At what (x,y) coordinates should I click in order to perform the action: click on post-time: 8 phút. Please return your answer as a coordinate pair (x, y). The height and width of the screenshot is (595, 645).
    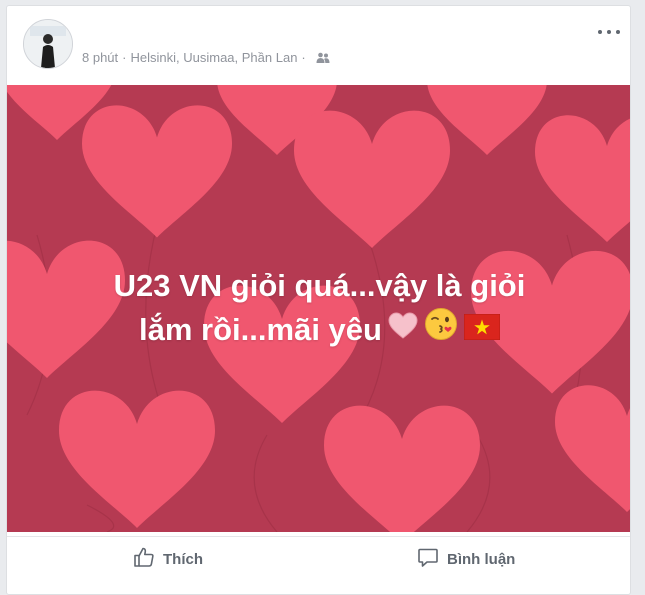
    Looking at the image, I should click on (100, 57).